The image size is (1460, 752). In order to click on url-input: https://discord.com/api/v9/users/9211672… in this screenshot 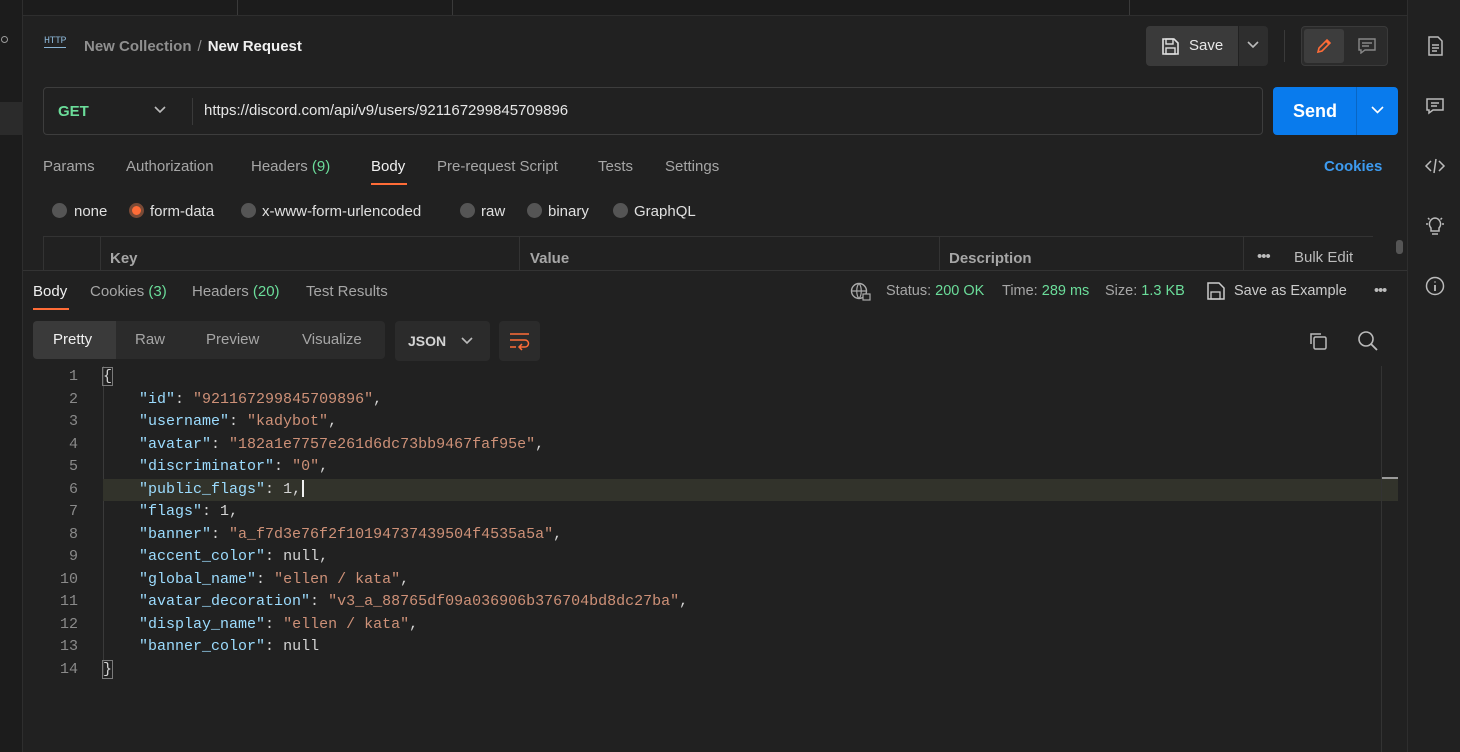, I will do `click(386, 110)`.